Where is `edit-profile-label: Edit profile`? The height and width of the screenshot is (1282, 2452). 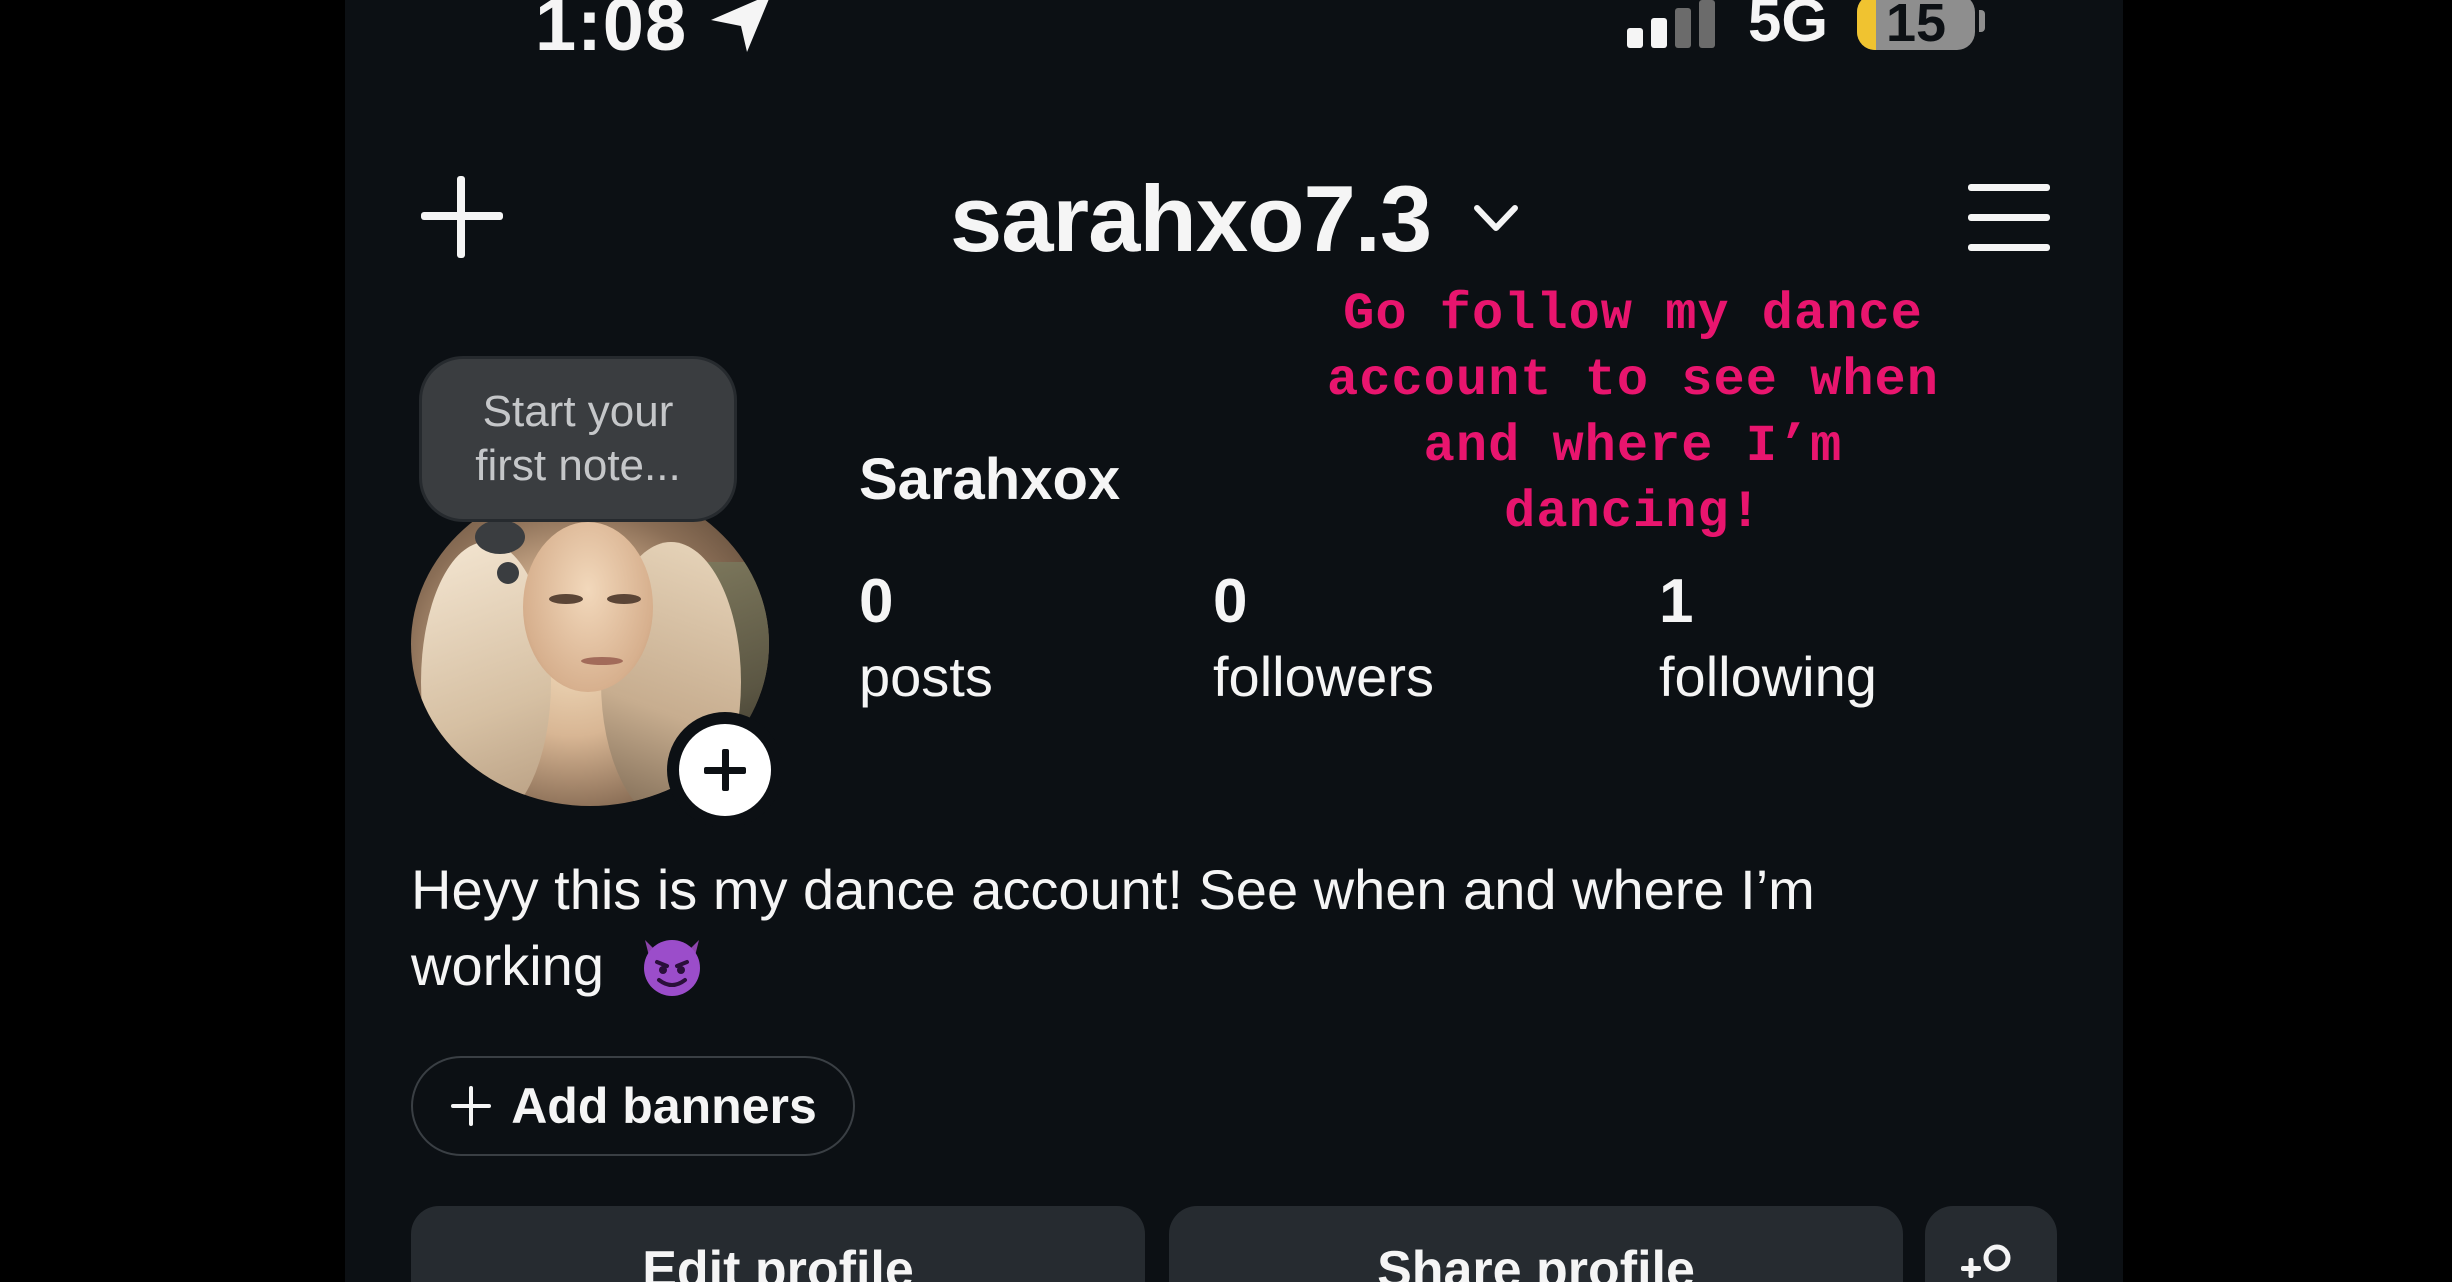
edit-profile-label: Edit profile is located at coordinates (778, 1261).